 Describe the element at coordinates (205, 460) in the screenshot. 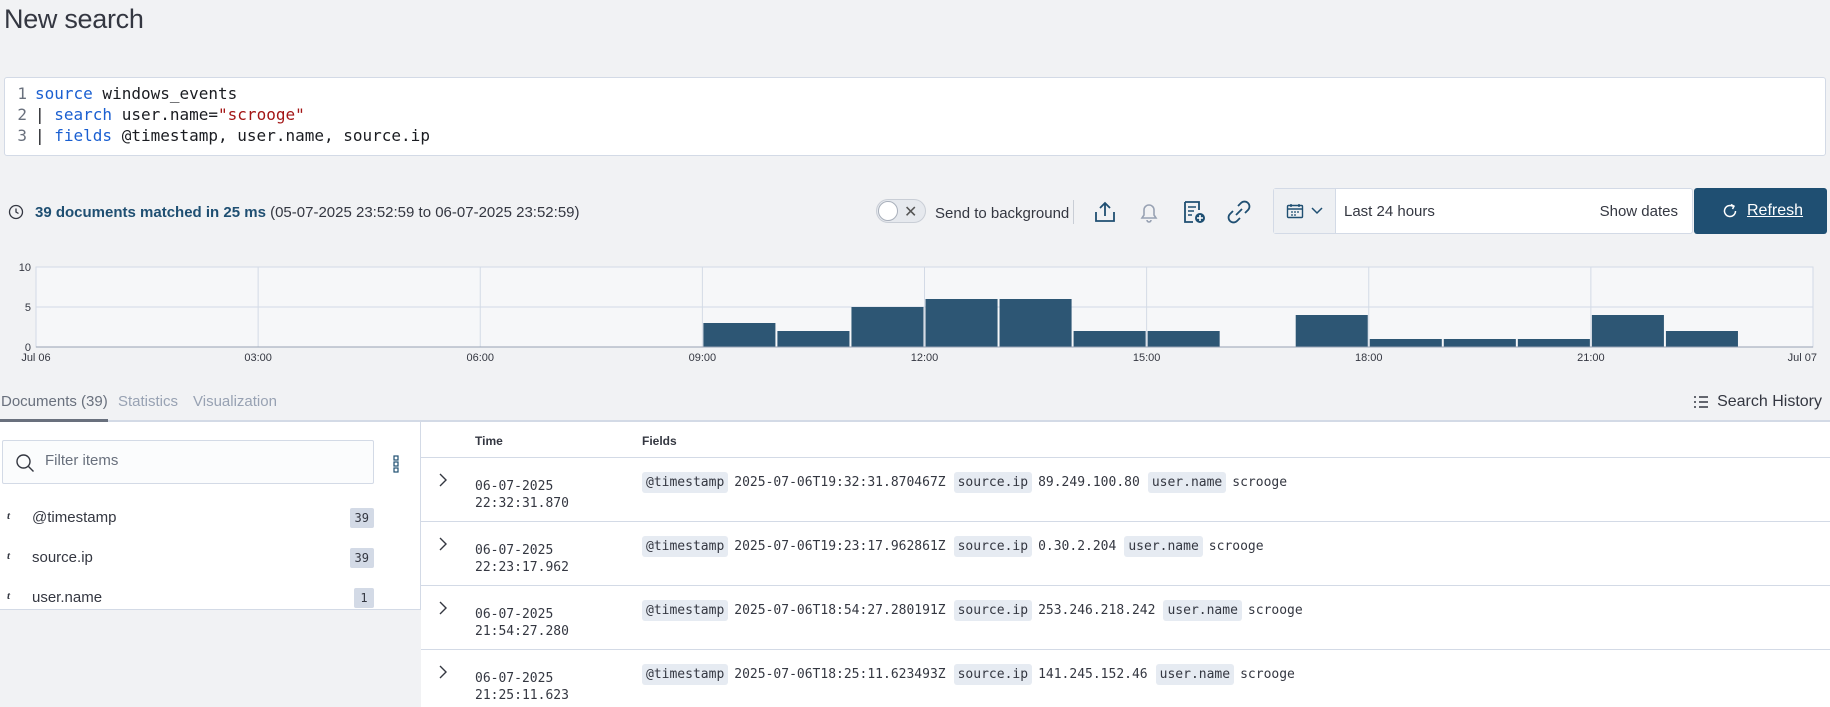

I see `filter-input` at that location.